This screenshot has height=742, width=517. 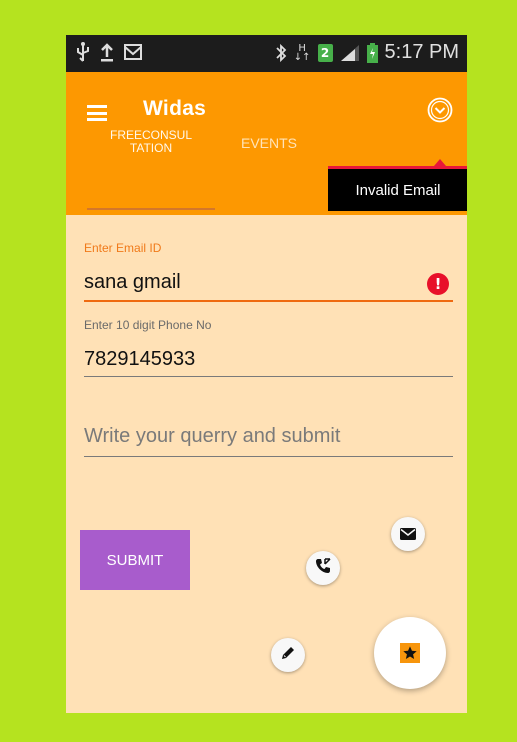 I want to click on tab-selected-indicator, so click(x=151, y=209).